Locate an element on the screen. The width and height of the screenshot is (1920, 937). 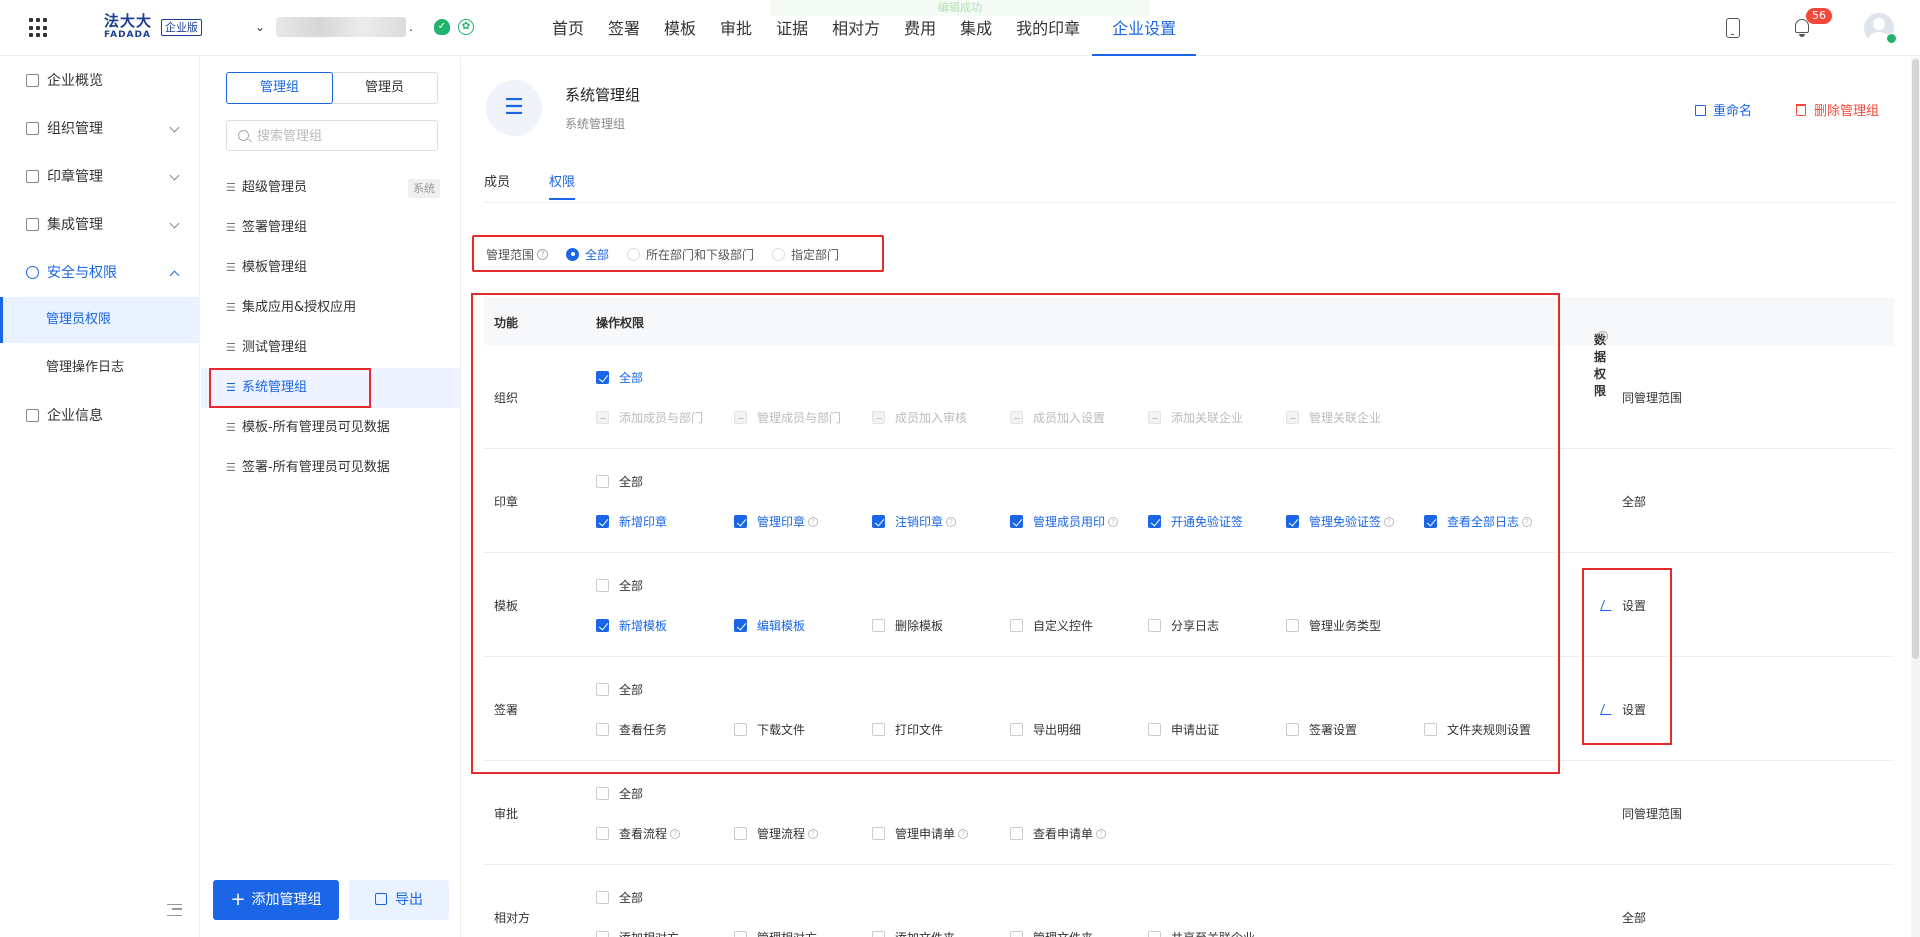
logo-en: FADADA is located at coordinates (127, 35).